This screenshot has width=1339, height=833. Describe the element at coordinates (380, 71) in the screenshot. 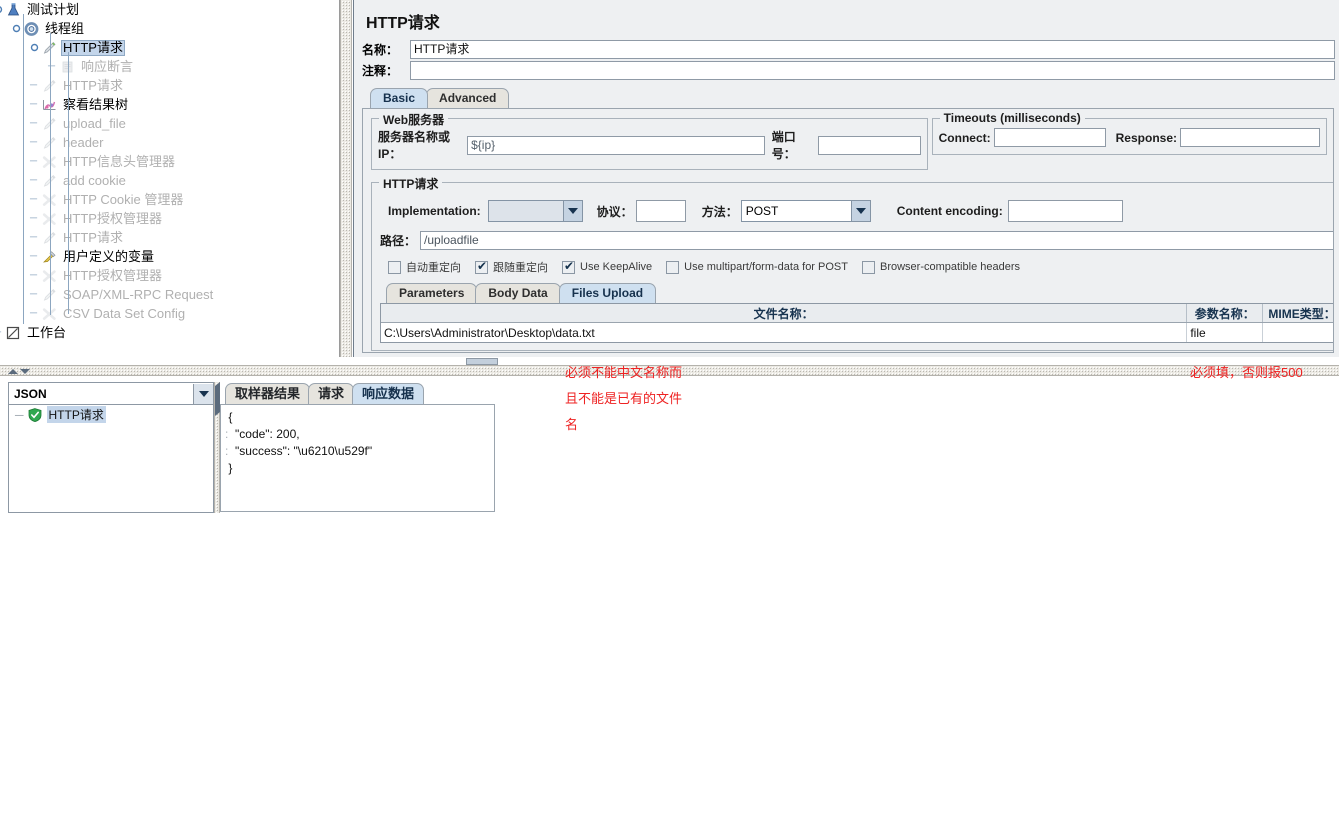

I see `comment-label: 注释：` at that location.